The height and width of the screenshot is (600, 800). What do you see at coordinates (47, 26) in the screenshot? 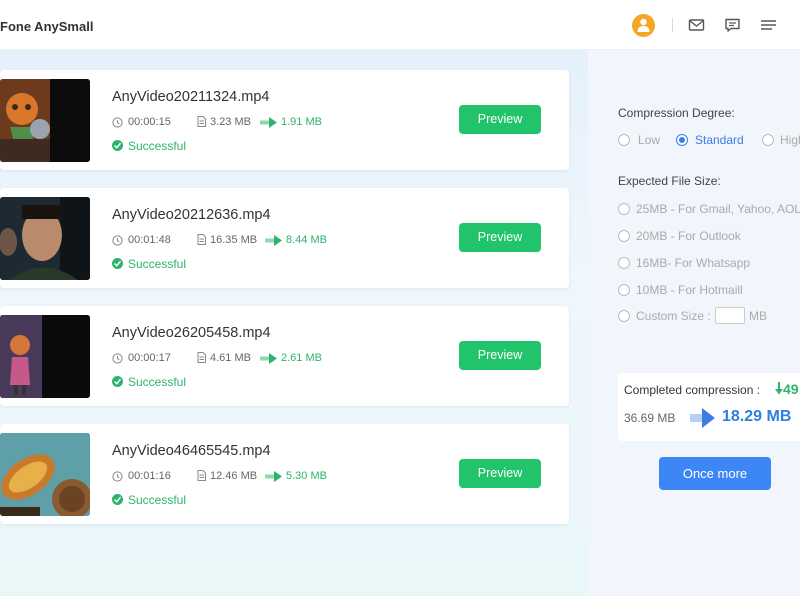
I see `app-title: Fone AnySmall` at bounding box center [47, 26].